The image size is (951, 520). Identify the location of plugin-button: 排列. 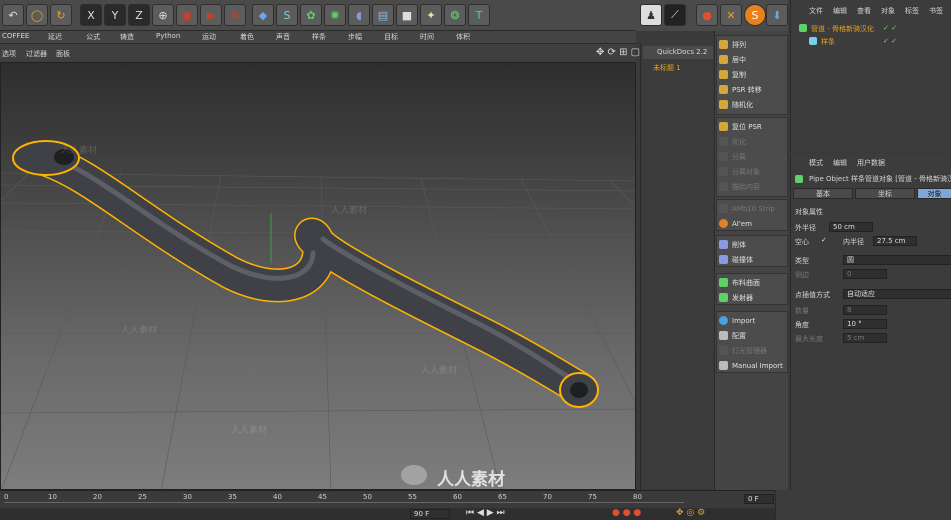
(754, 44).